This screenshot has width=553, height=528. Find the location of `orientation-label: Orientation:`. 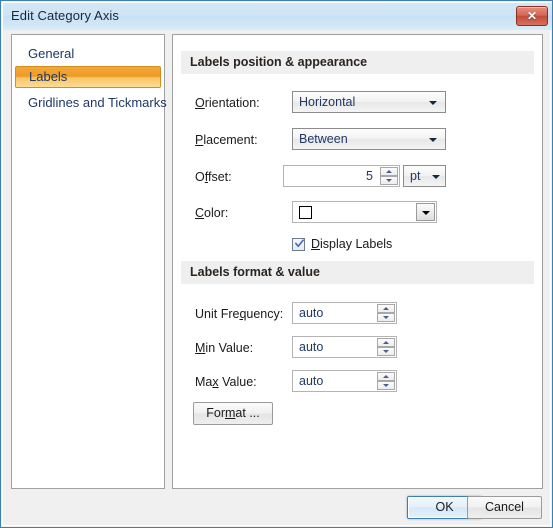

orientation-label: Orientation: is located at coordinates (227, 103).